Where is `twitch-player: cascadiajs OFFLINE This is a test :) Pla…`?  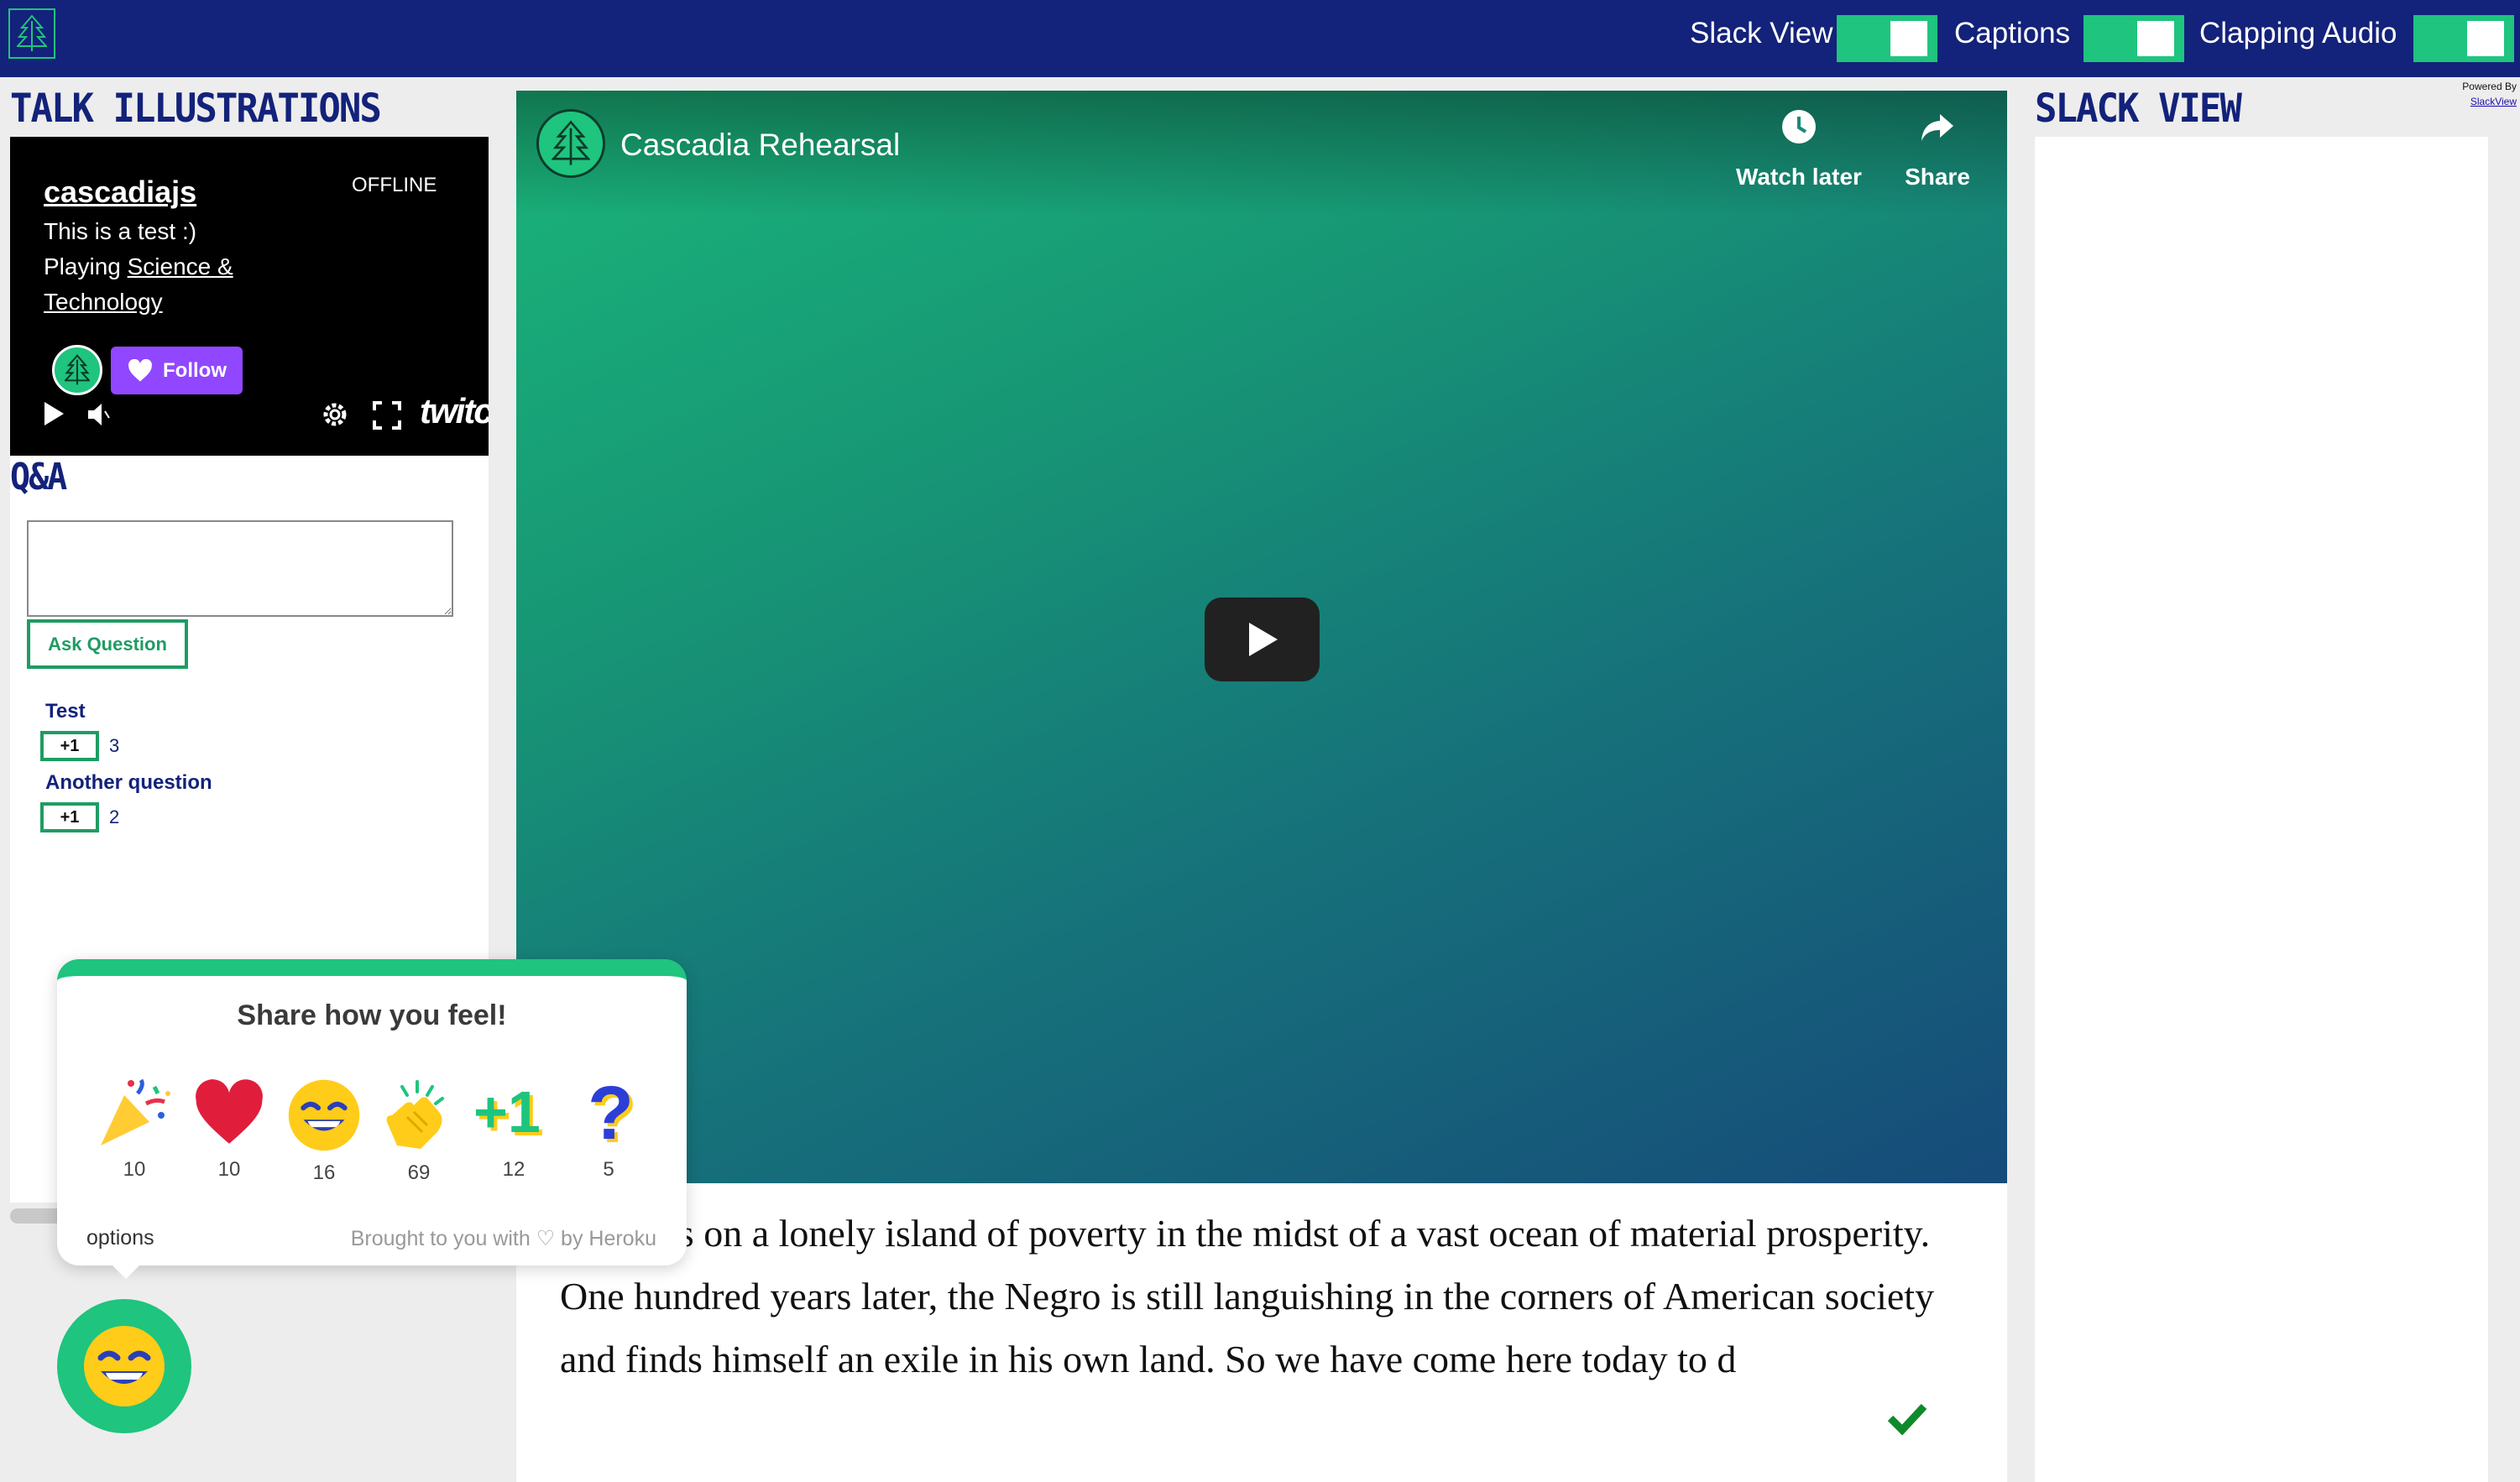 twitch-player: cascadiajs OFFLINE This is a test :) Pla… is located at coordinates (250, 296).